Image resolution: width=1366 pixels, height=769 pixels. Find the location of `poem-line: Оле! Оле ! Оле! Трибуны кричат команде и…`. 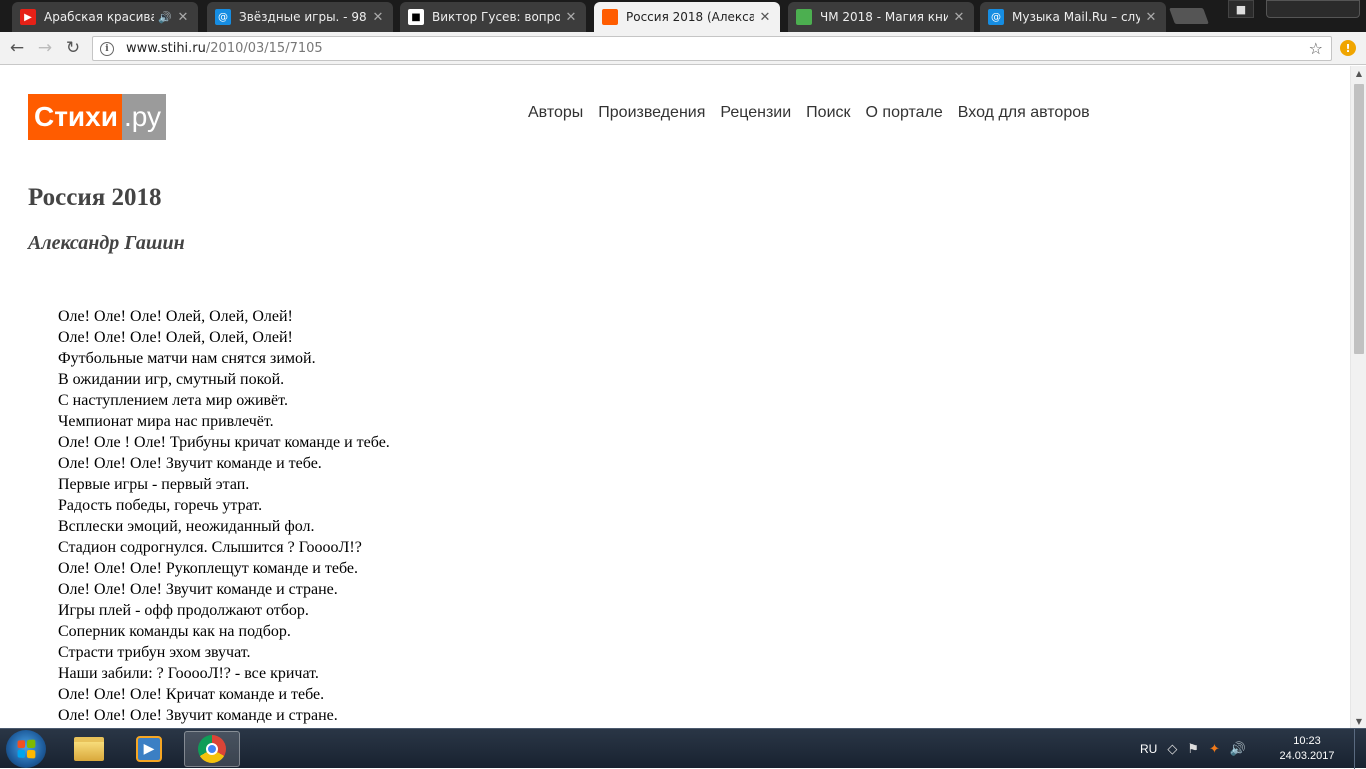

poem-line: Оле! Оле ! Оле! Трибуны кричат команде и… is located at coordinates (224, 442).